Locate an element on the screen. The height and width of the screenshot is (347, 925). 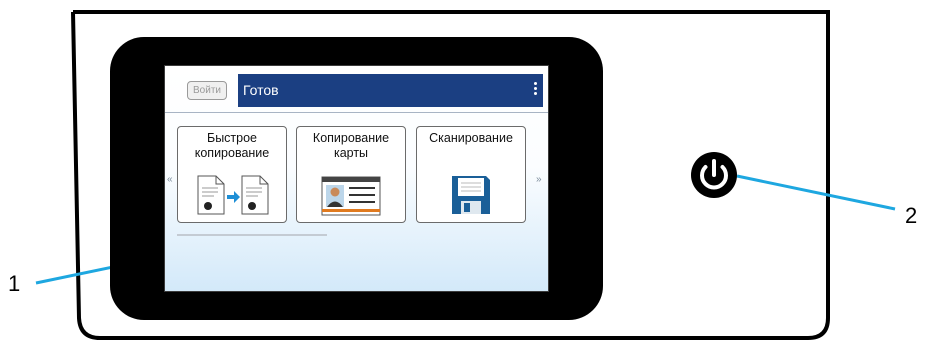
id-card-icon is located at coordinates (351, 196).